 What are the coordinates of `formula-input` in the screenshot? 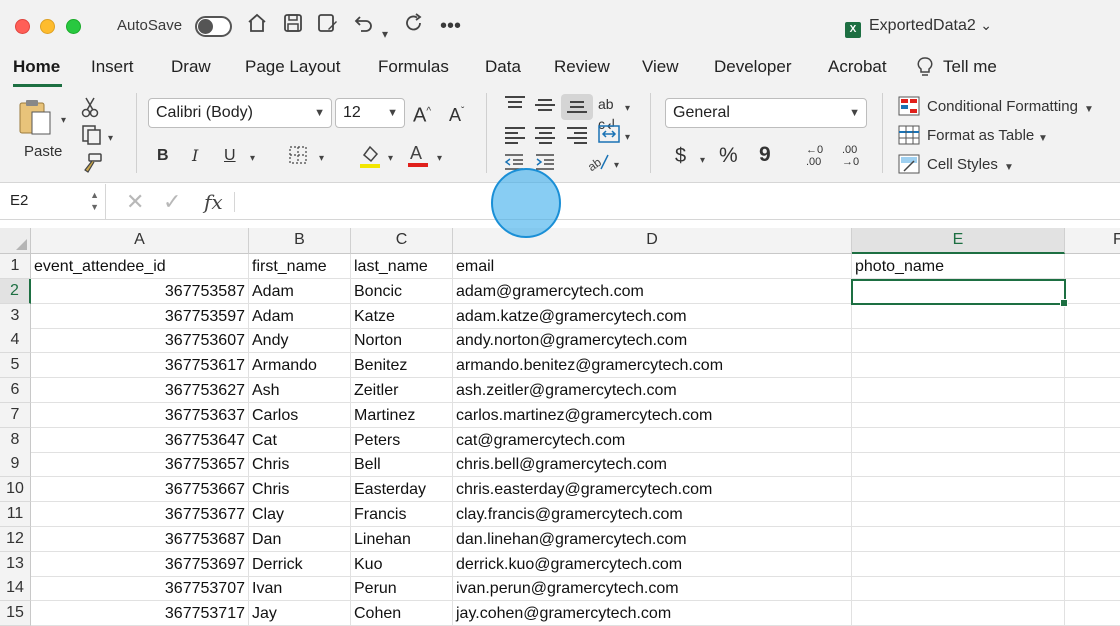 It's located at (674, 202).